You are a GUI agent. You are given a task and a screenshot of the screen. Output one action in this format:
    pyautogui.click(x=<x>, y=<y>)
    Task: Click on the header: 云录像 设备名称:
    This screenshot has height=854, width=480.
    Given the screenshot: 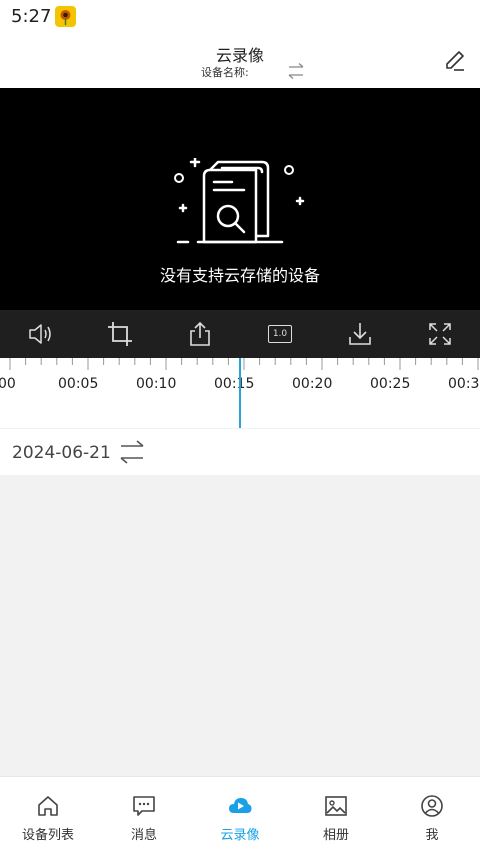 What is the action you would take?
    pyautogui.click(x=240, y=61)
    